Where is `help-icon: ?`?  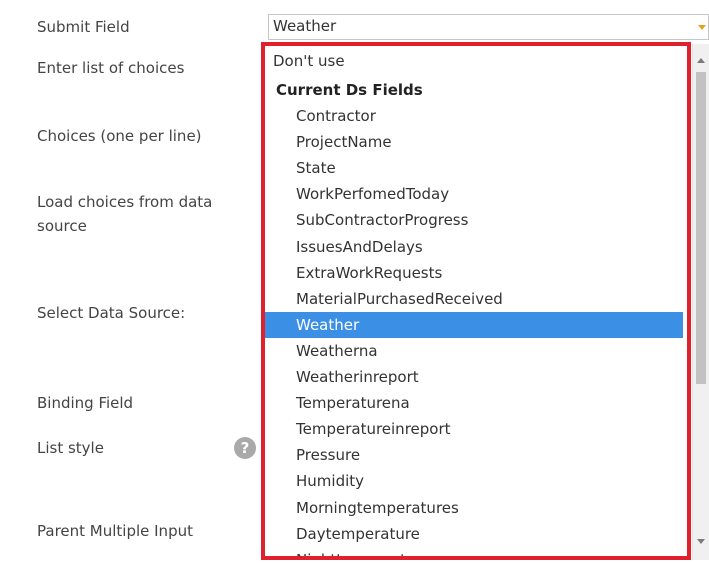 help-icon: ? is located at coordinates (245, 448).